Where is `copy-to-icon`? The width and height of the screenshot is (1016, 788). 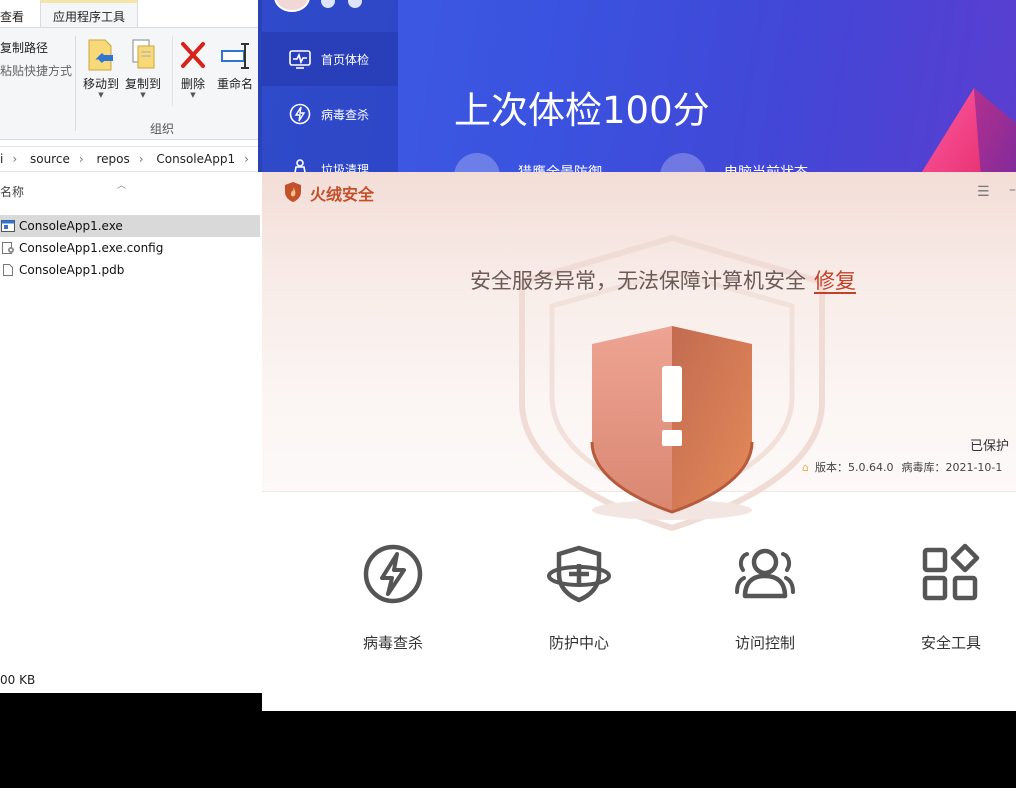
copy-to-icon is located at coordinates (143, 55).